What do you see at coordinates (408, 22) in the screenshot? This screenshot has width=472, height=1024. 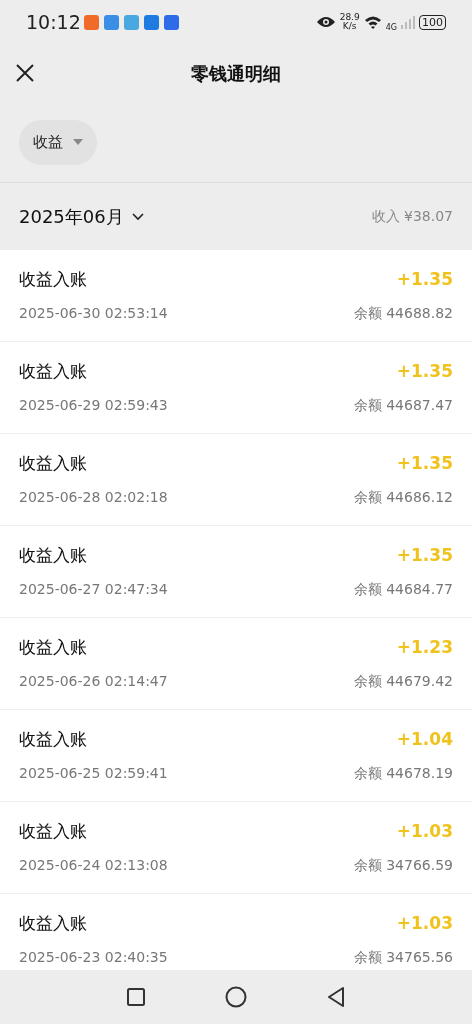 I see `signal-icon` at bounding box center [408, 22].